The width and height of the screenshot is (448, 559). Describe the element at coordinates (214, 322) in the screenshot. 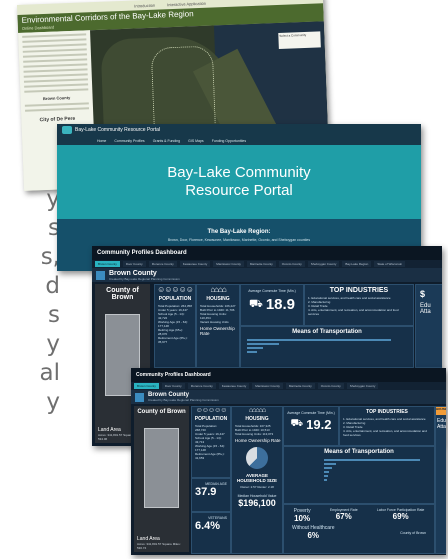

I see `housing-stat: Vacant Housing Units` at that location.